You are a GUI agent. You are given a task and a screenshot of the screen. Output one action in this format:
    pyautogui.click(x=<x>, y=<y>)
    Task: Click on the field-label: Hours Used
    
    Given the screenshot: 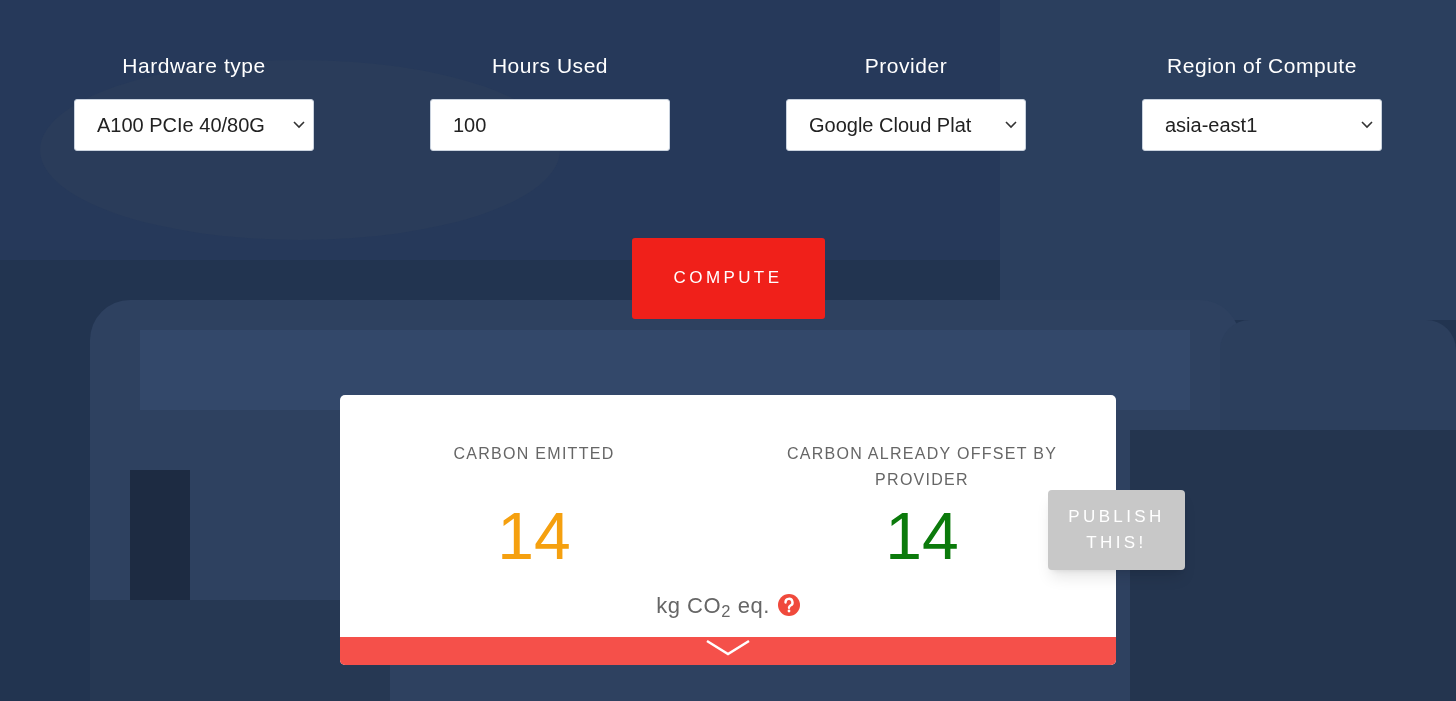 What is the action you would take?
    pyautogui.click(x=550, y=66)
    